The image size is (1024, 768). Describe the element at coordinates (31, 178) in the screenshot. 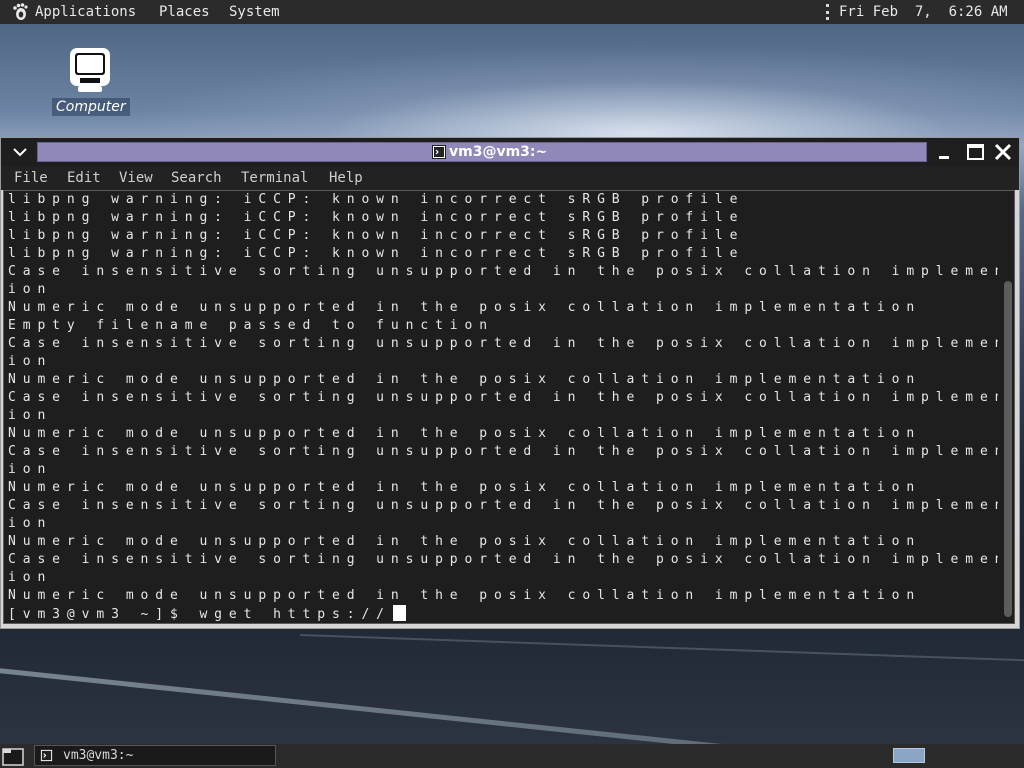

I see `menu-file: File` at that location.